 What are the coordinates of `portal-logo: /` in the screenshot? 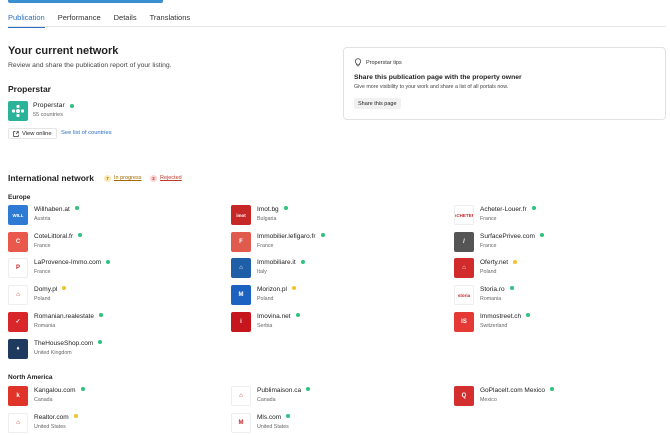 It's located at (464, 241).